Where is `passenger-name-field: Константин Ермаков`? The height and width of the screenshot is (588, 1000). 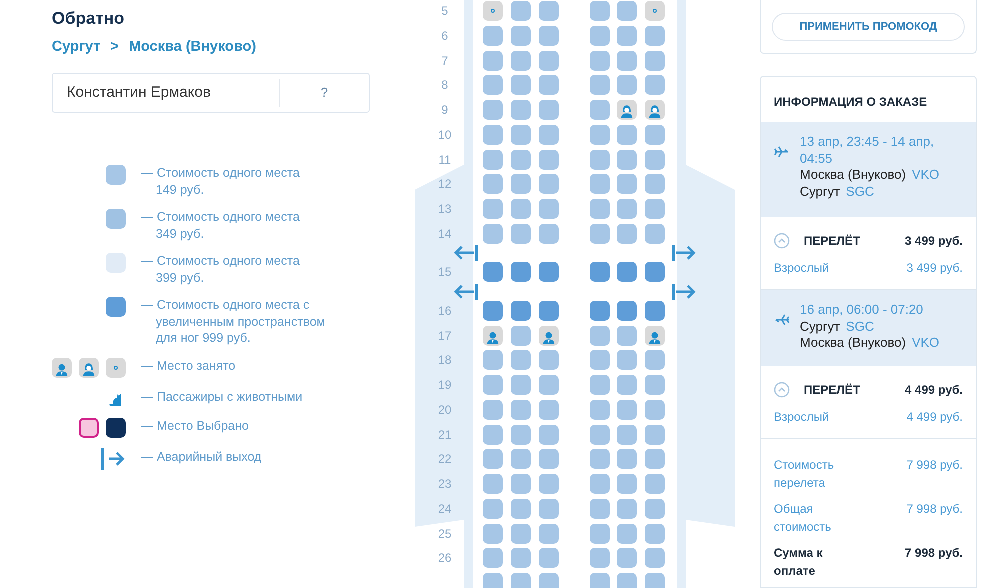 passenger-name-field: Константин Ермаков is located at coordinates (166, 93).